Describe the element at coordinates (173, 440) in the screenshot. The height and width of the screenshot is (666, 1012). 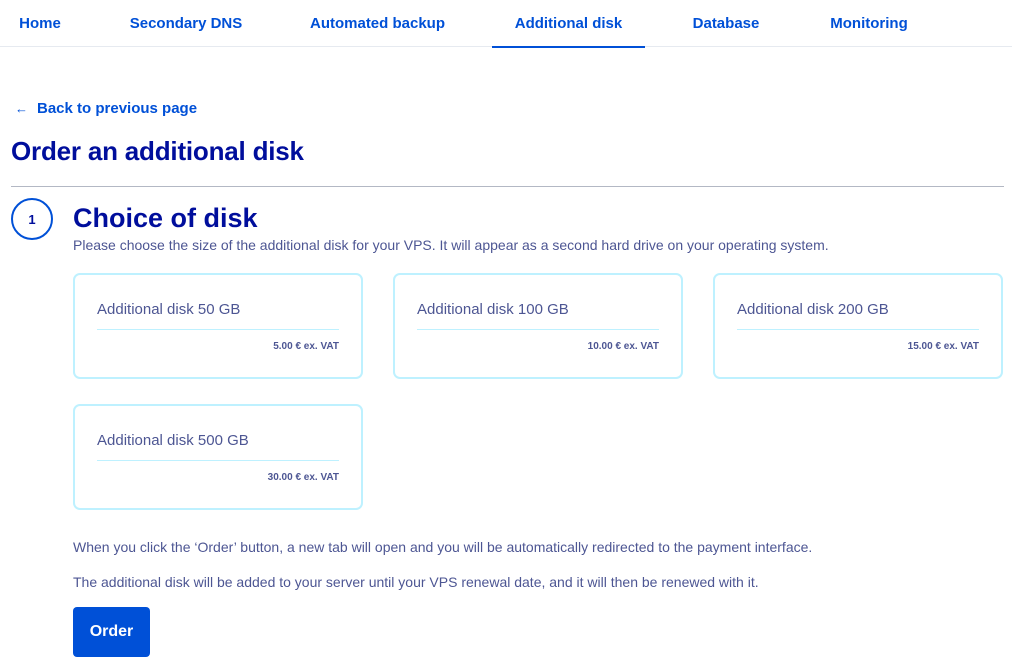
I see `disk-option-name: Additional disk 500 GB` at that location.